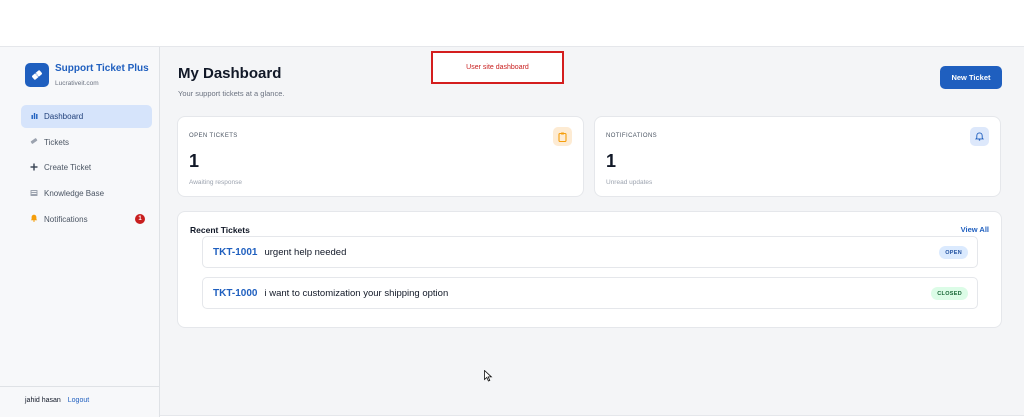 This screenshot has width=1024, height=418. Describe the element at coordinates (34, 168) in the screenshot. I see `plus-icon` at that location.